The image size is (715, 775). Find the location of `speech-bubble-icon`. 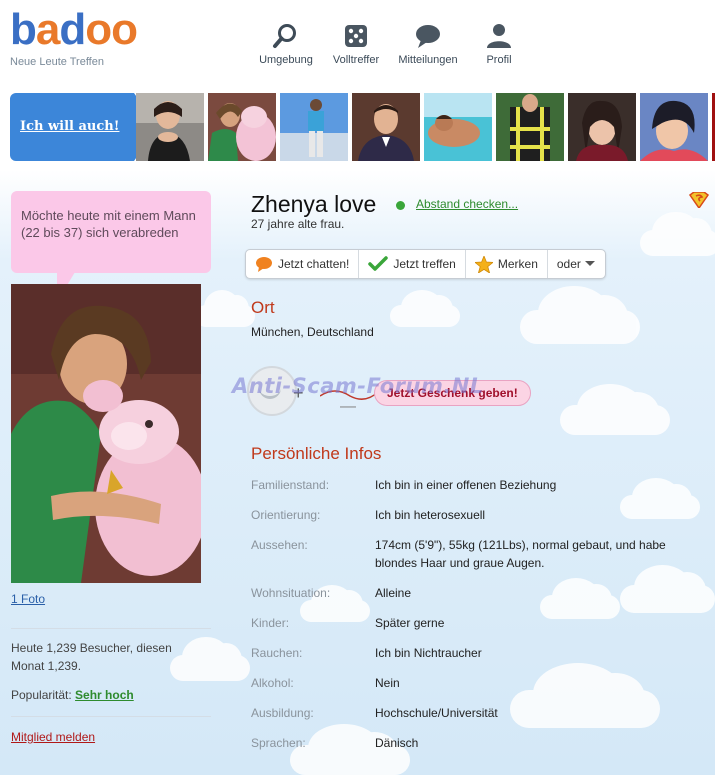

speech-bubble-icon is located at coordinates (428, 36).